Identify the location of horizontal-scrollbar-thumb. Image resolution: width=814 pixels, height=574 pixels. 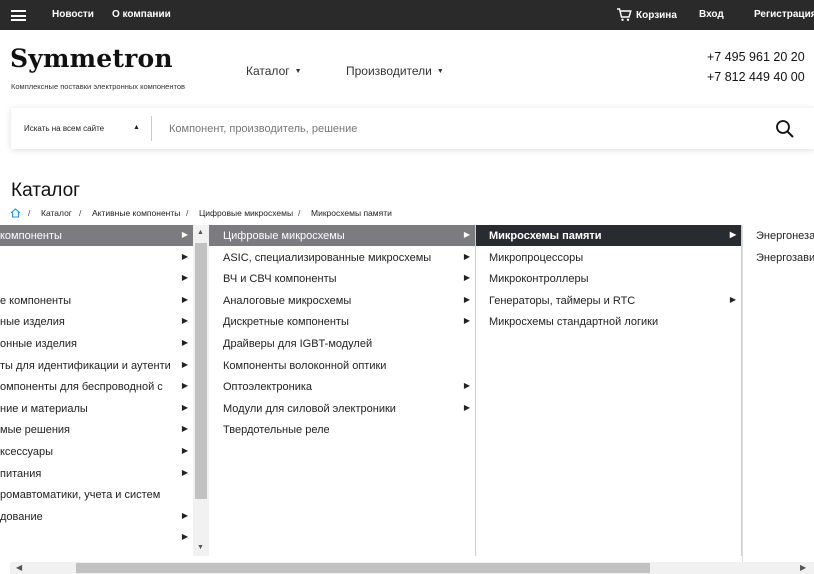
(363, 568).